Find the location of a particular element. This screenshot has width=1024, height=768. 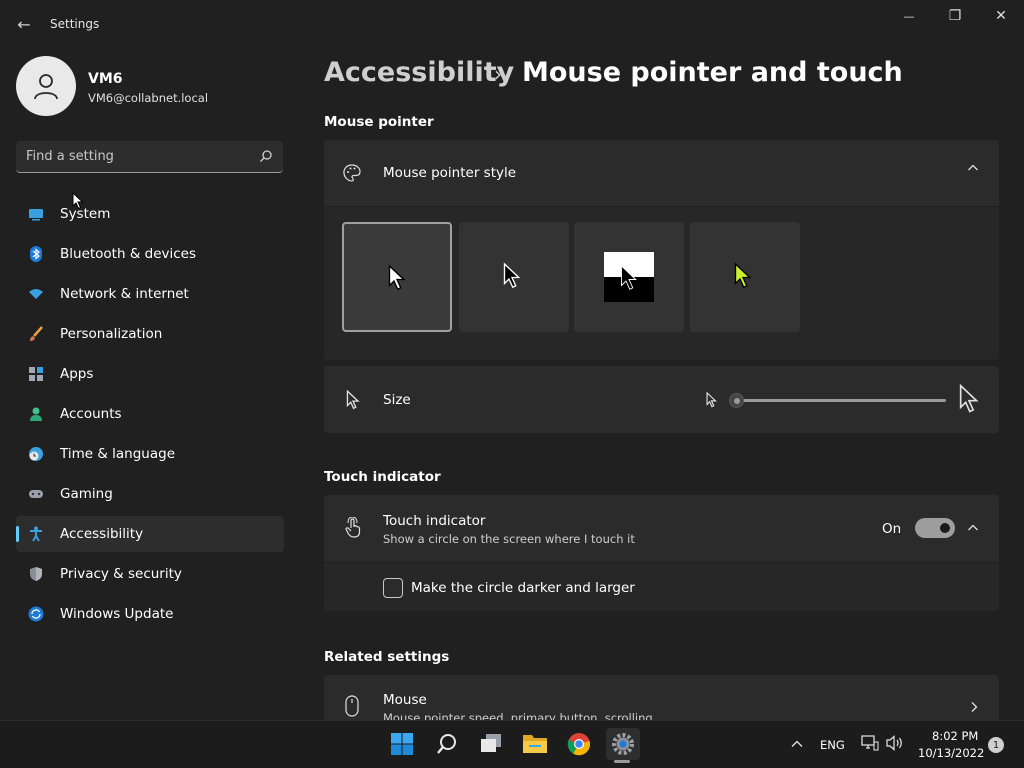

size-label: Size is located at coordinates (397, 400).